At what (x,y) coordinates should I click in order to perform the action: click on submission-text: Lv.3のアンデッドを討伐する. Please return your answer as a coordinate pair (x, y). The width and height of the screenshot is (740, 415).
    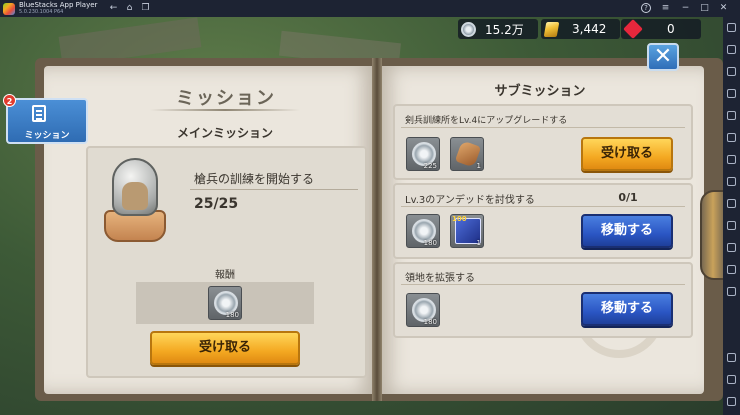
    Looking at the image, I should click on (470, 200).